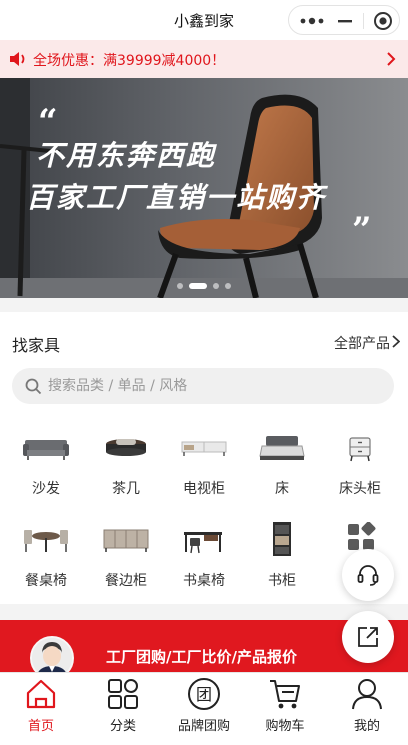 The image size is (408, 745). What do you see at coordinates (360, 489) in the screenshot?
I see `category-label: 床头柜` at bounding box center [360, 489].